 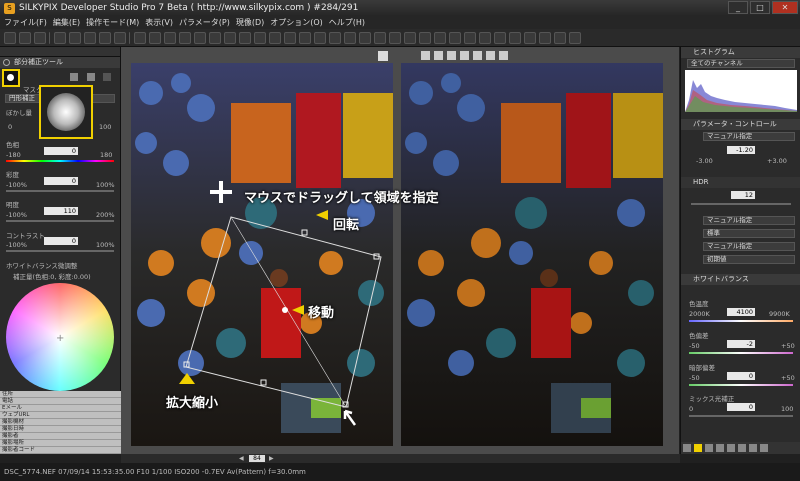 What do you see at coordinates (263, 382) in the screenshot?
I see `resize-handle` at bounding box center [263, 382].